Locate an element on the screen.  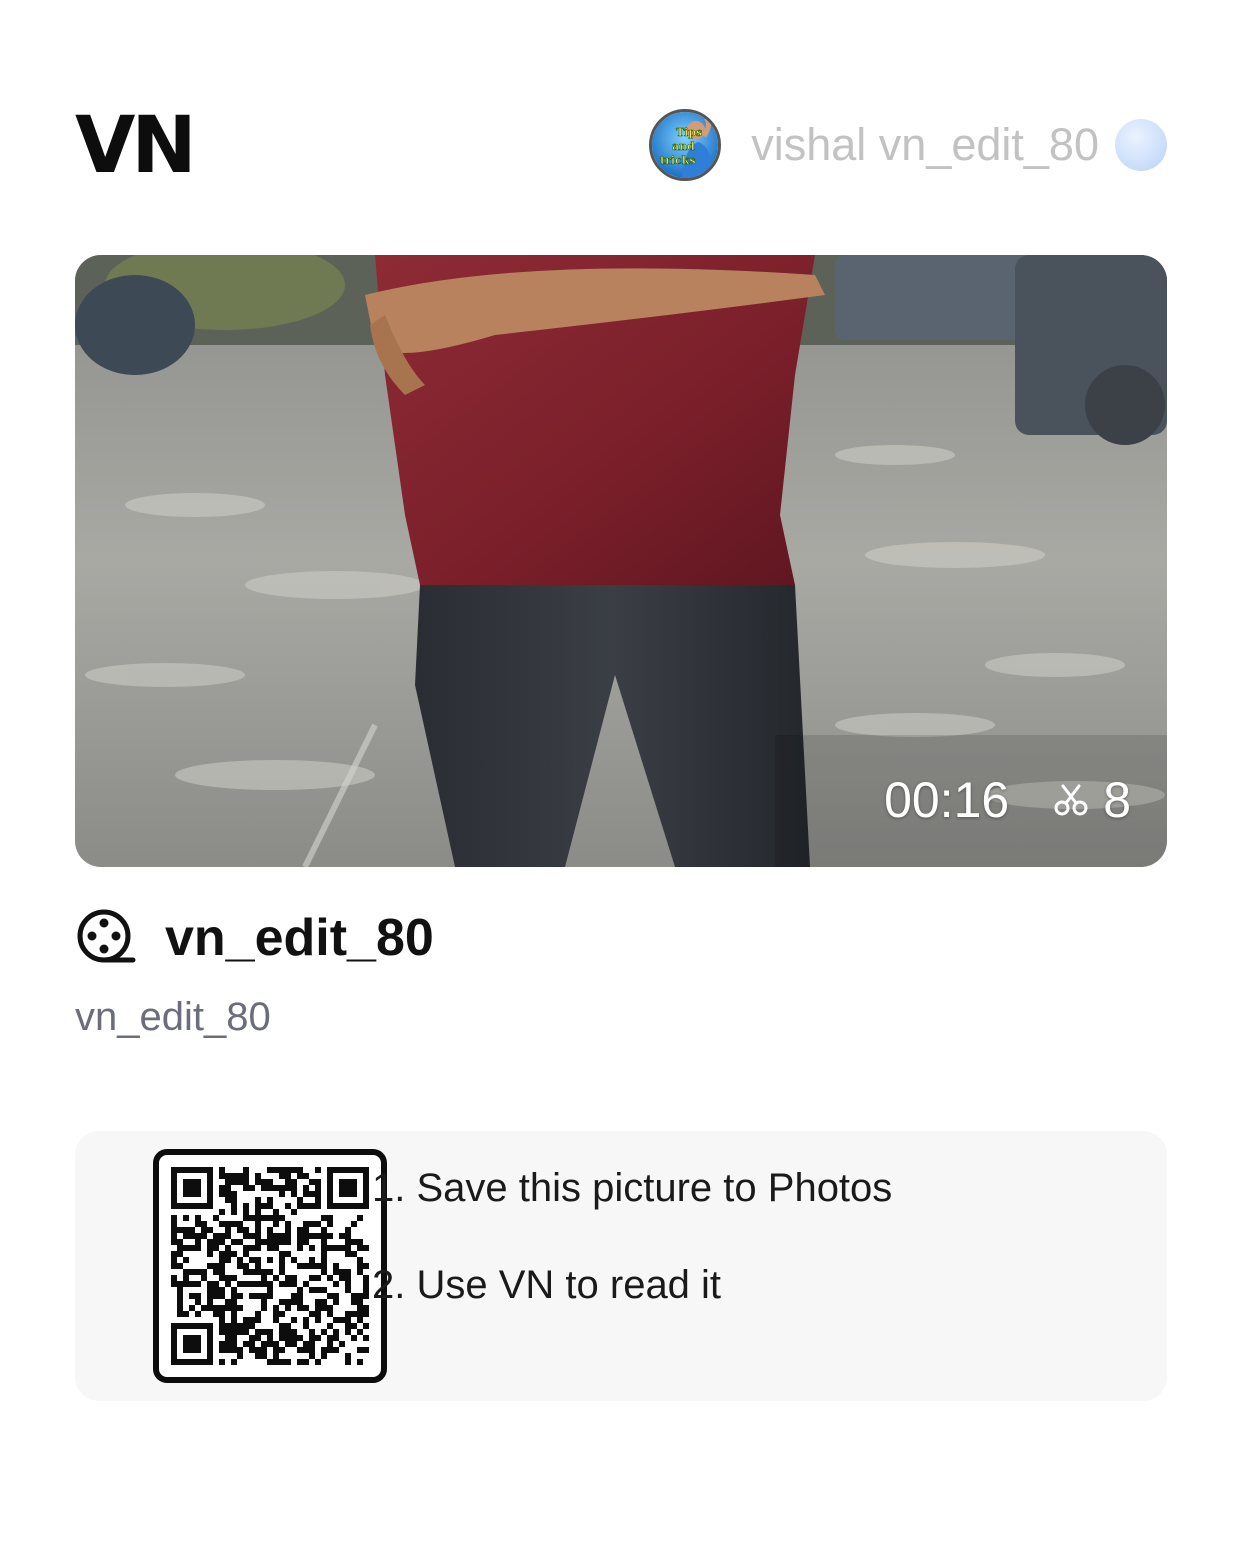
avatar-text-1: Tips is located at coordinates (689, 132).